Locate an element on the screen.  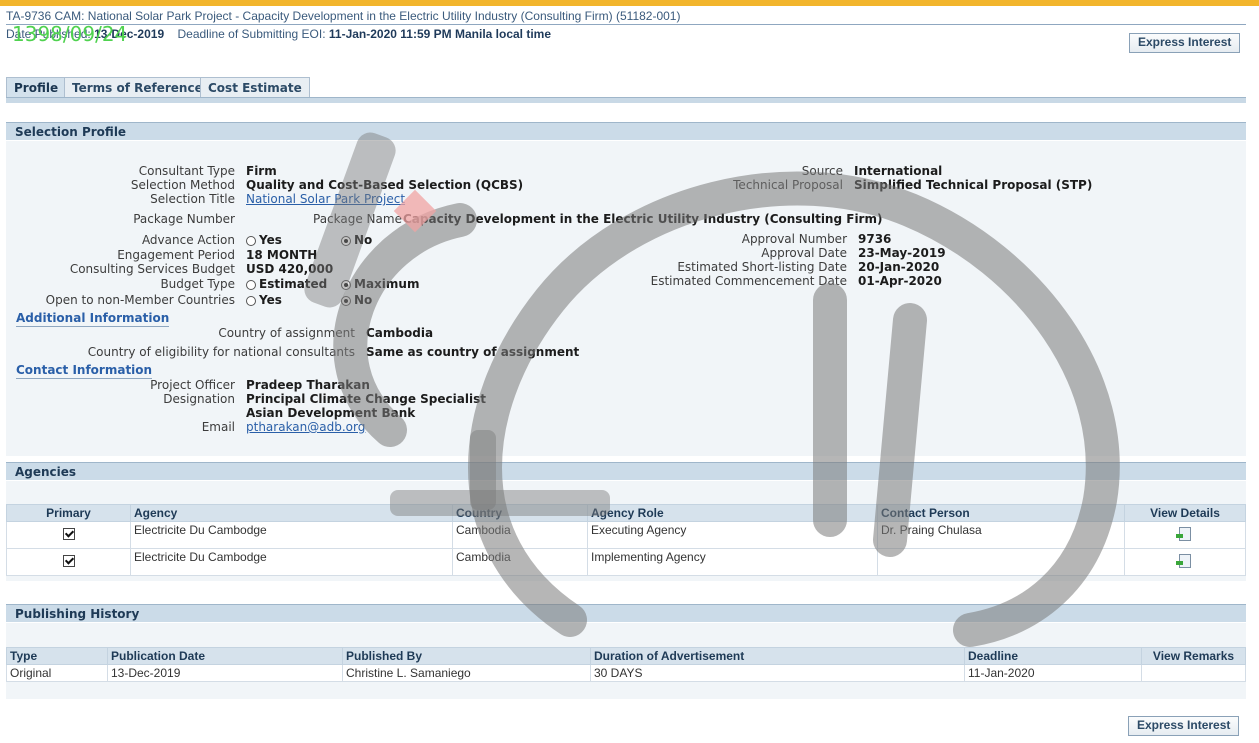
consultant-type-value: Firm is located at coordinates (261, 171).